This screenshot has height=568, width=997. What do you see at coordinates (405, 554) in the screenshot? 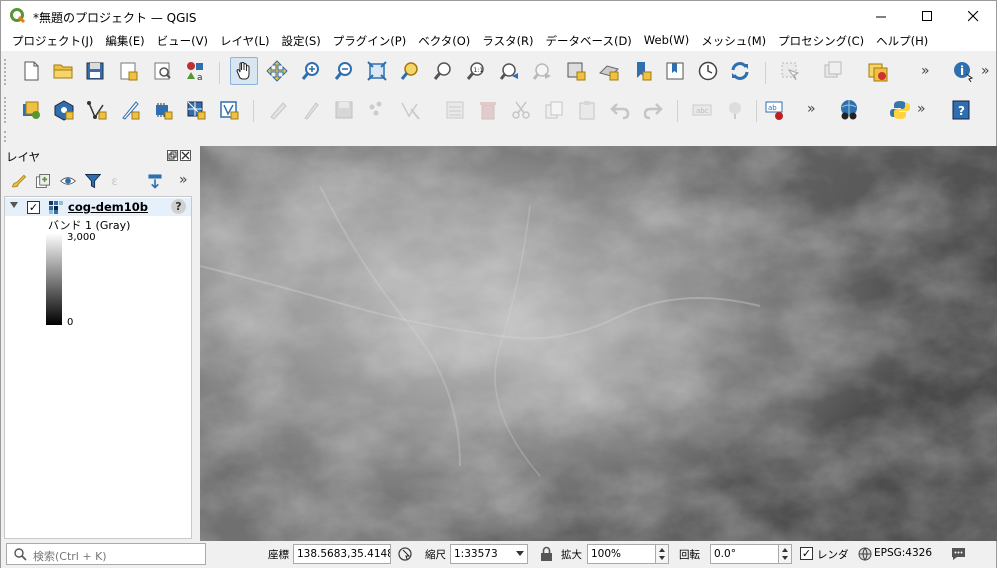
I see `toggle-extents-mouse-icon` at bounding box center [405, 554].